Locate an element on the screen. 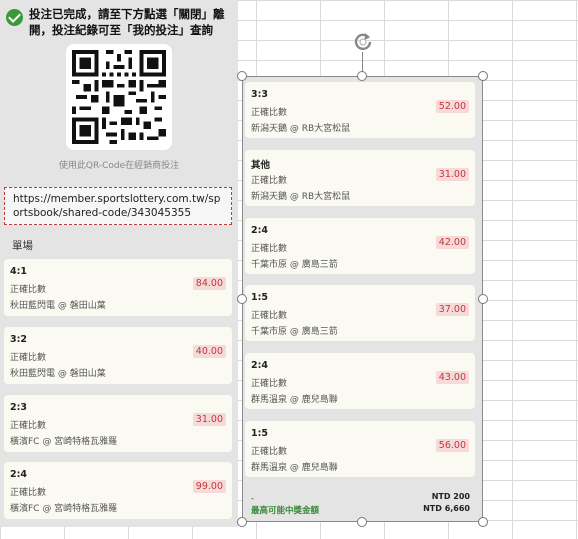 The width and height of the screenshot is (578, 539). qr-code is located at coordinates (119, 97).